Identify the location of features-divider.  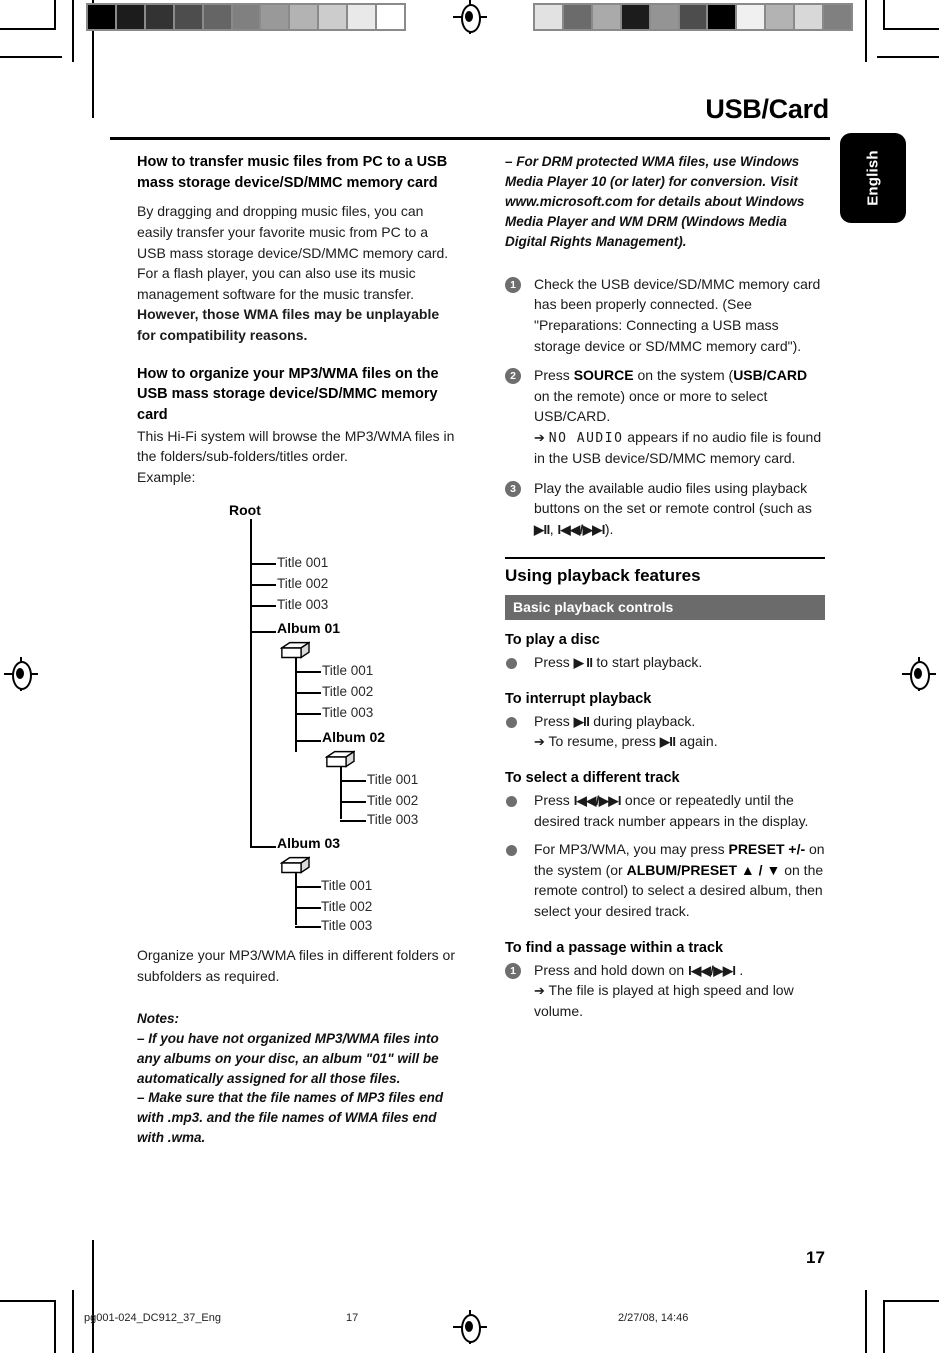
(665, 558).